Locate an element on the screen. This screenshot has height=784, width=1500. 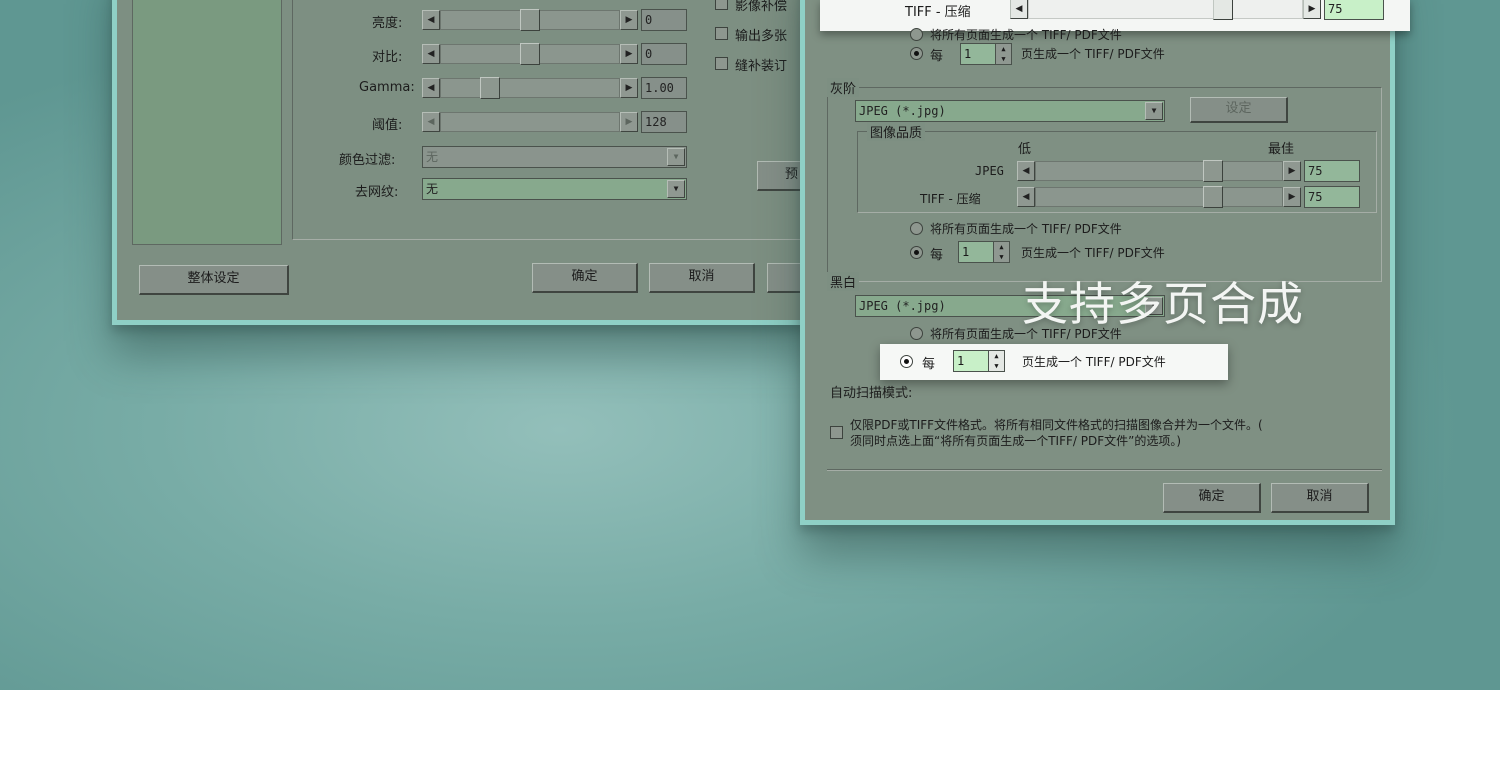
threshold-value: 128 is located at coordinates (664, 122).